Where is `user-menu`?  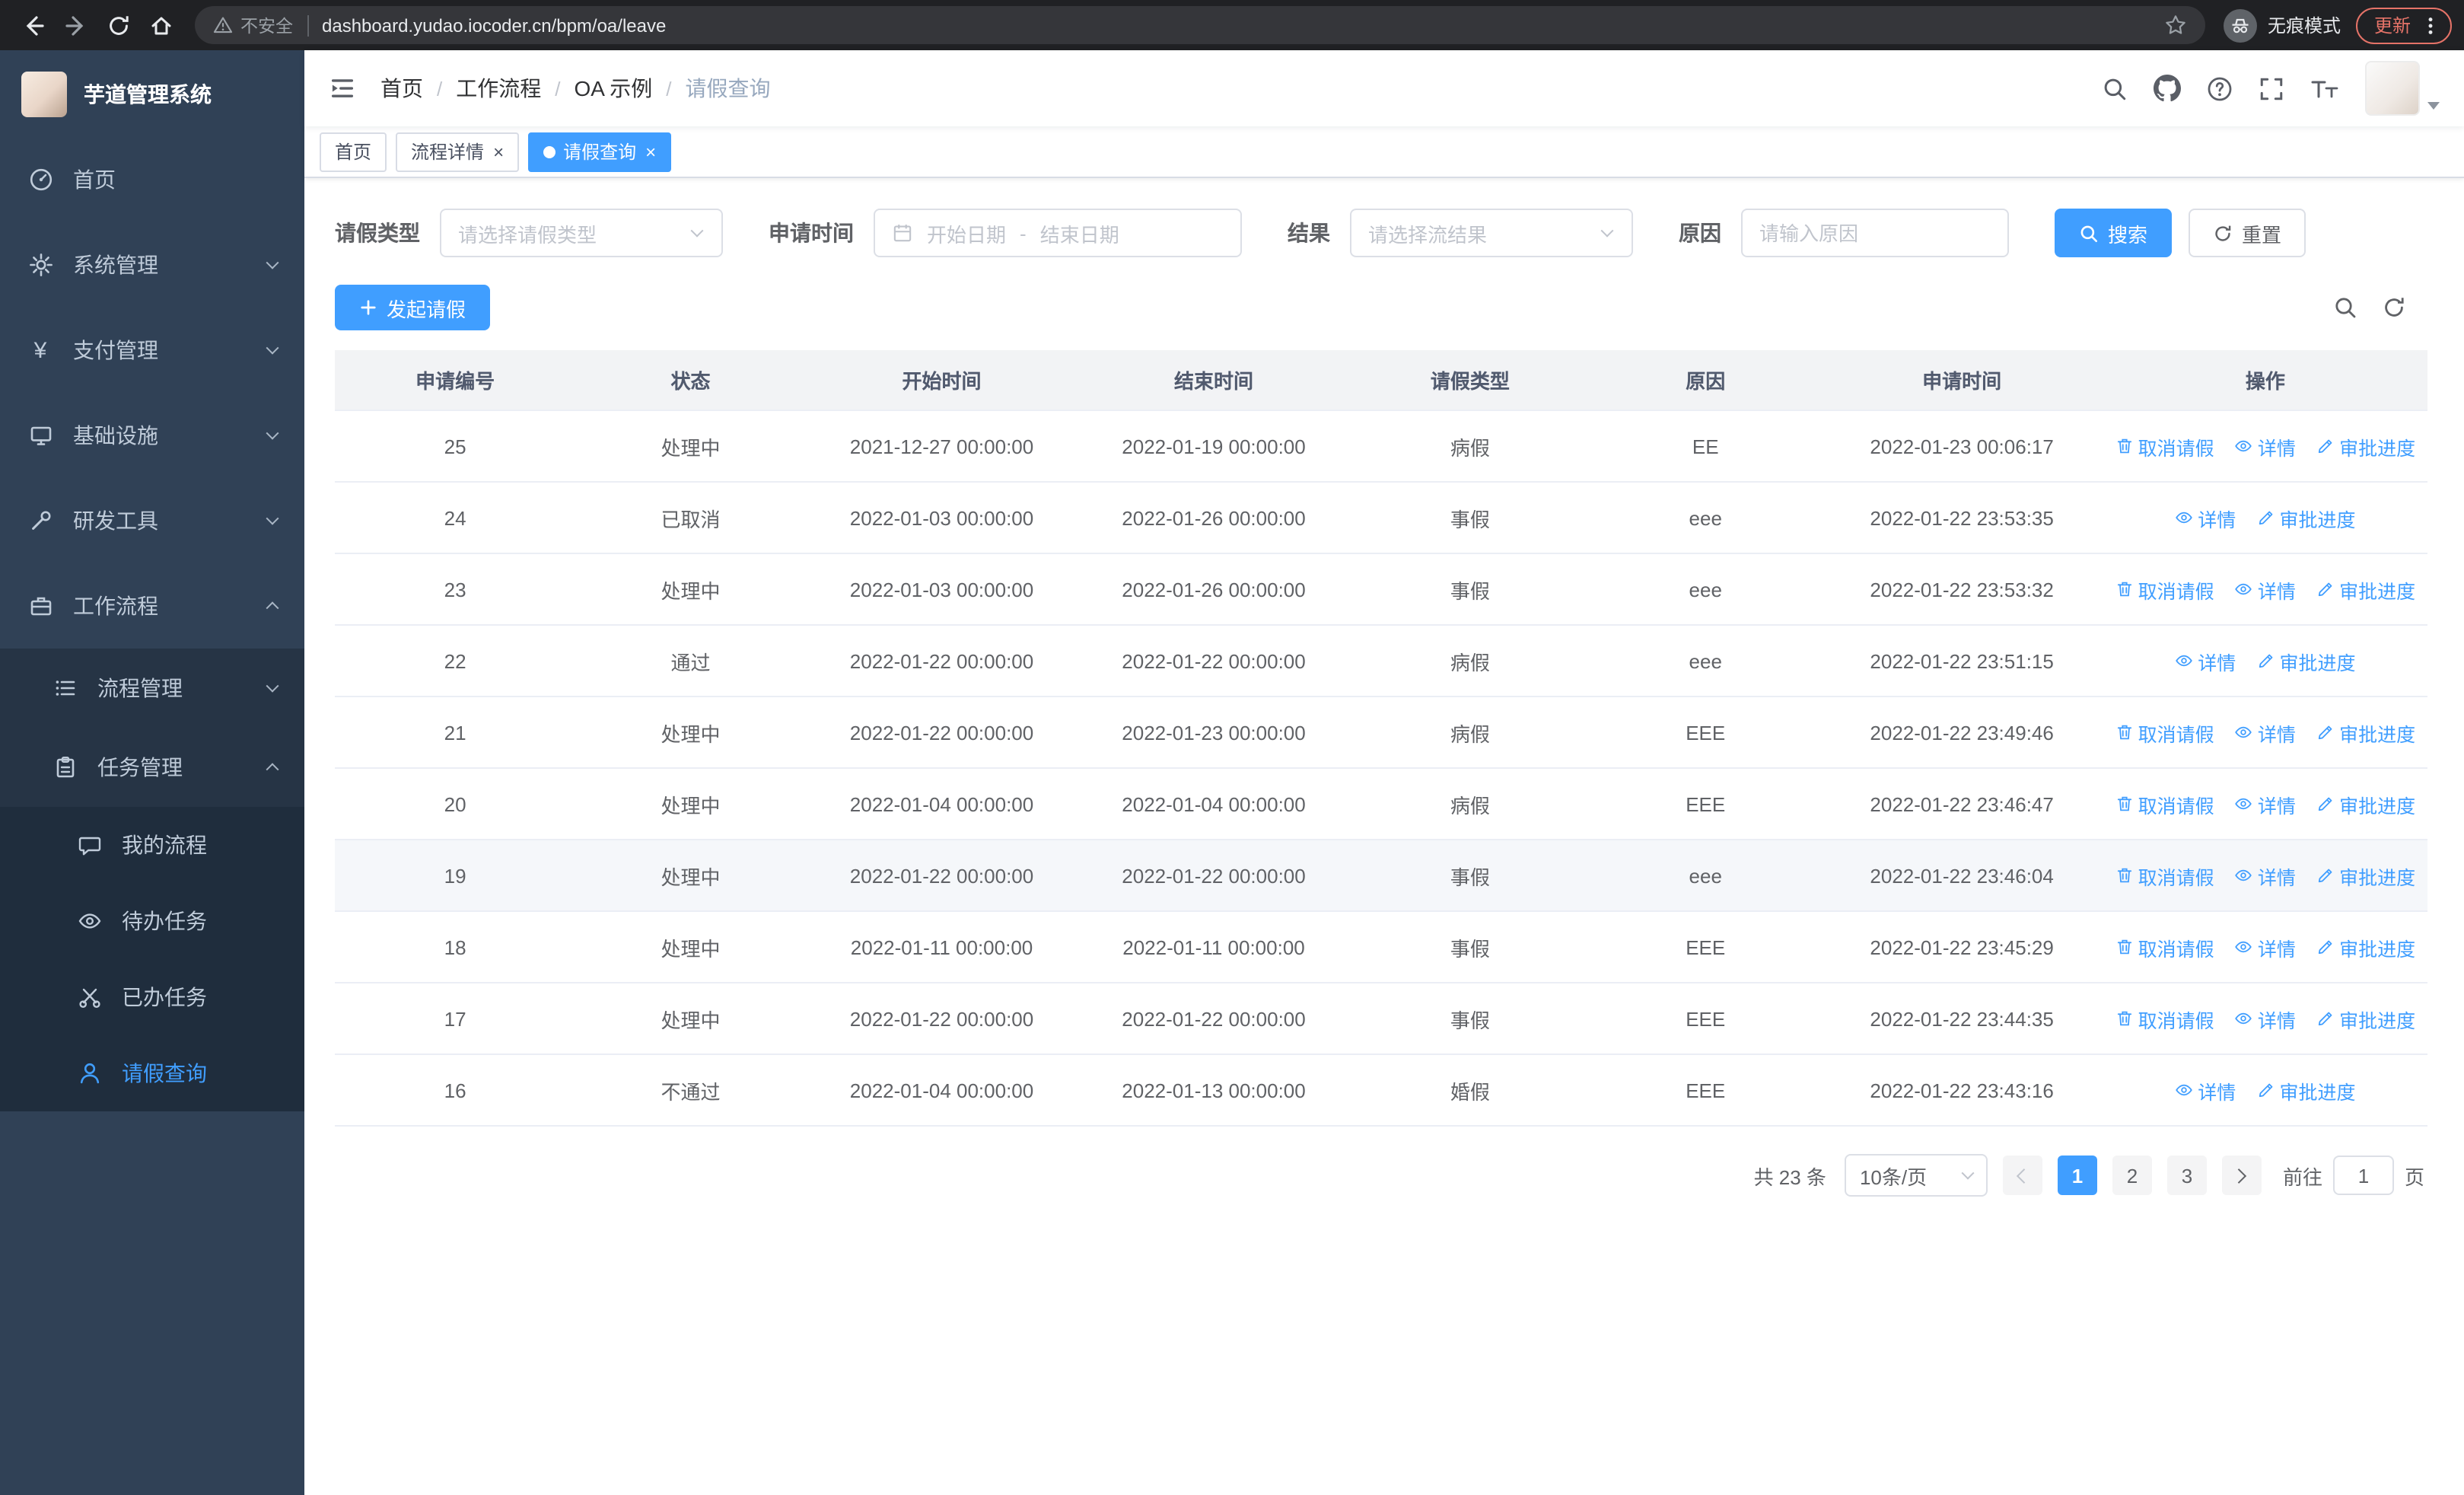
user-menu is located at coordinates (2402, 89).